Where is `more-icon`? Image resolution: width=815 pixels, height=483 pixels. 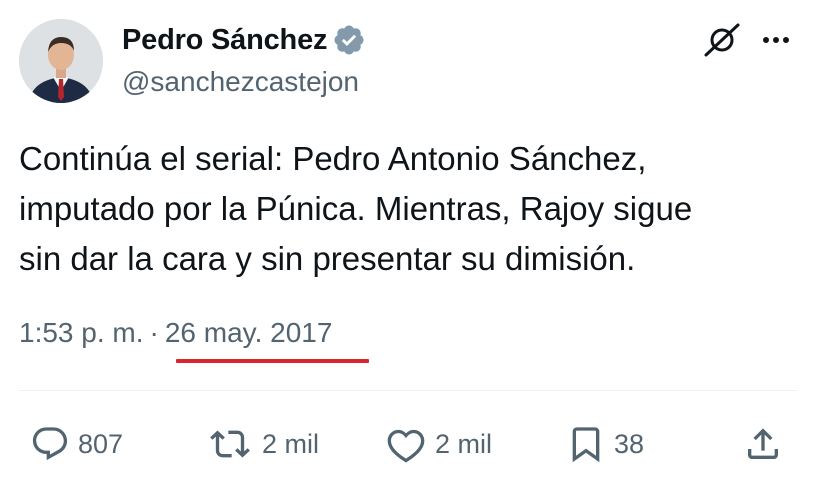
more-icon is located at coordinates (776, 40).